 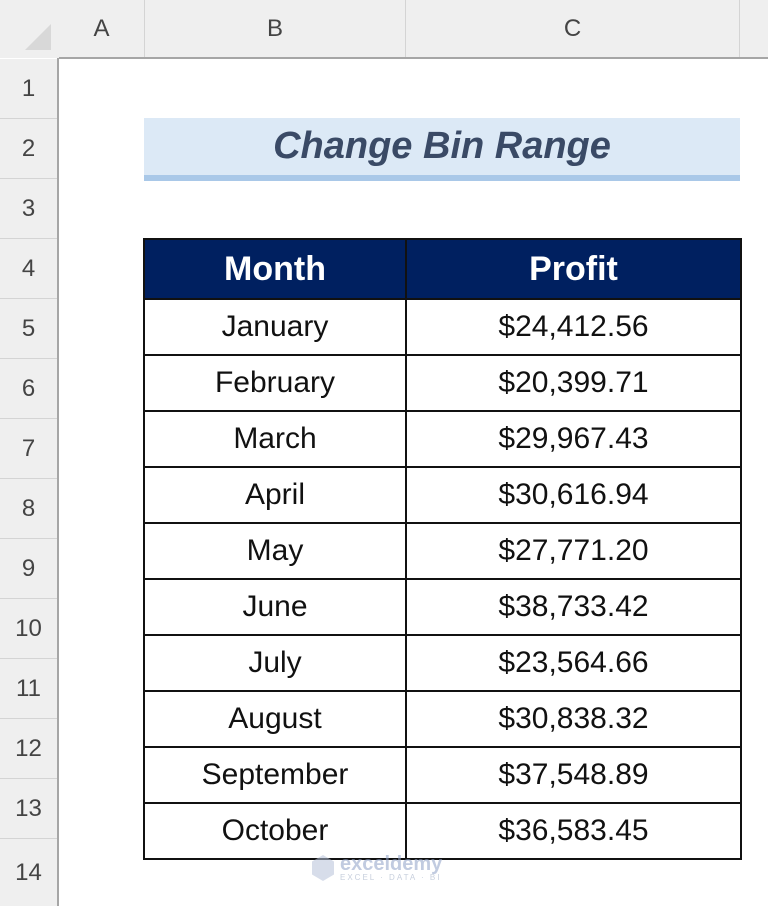 What do you see at coordinates (275, 29) in the screenshot?
I see `column-header-b: B` at bounding box center [275, 29].